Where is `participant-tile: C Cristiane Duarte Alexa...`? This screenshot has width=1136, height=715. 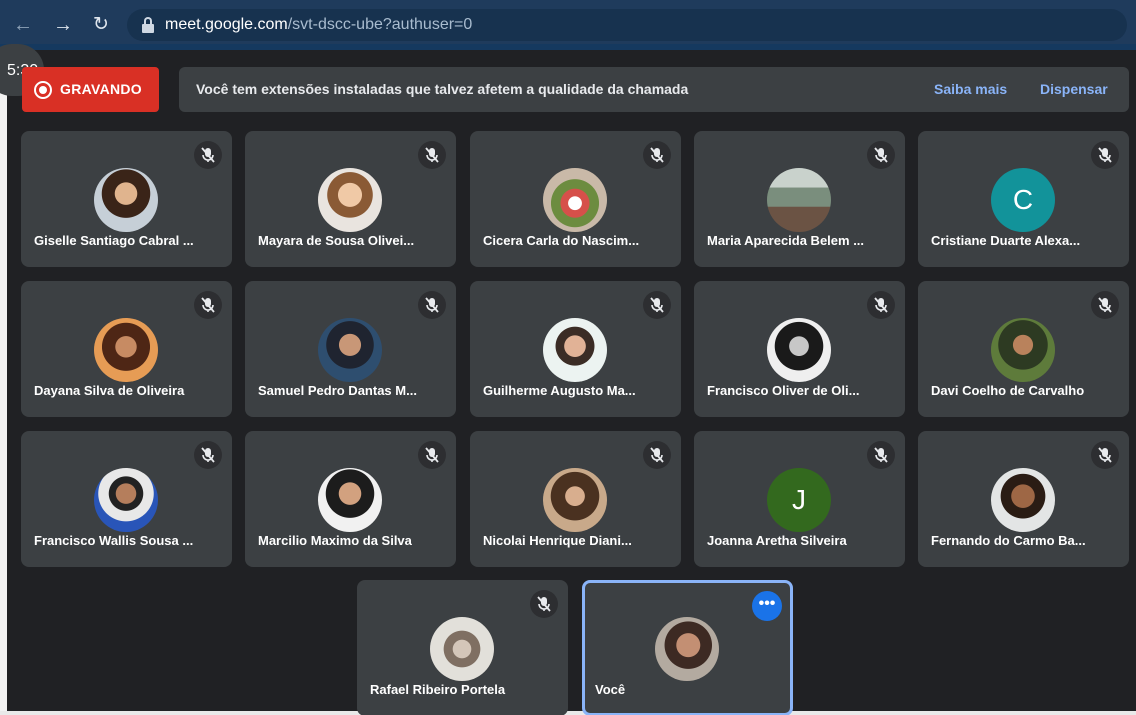
participant-tile: C Cristiane Duarte Alexa... is located at coordinates (1023, 199).